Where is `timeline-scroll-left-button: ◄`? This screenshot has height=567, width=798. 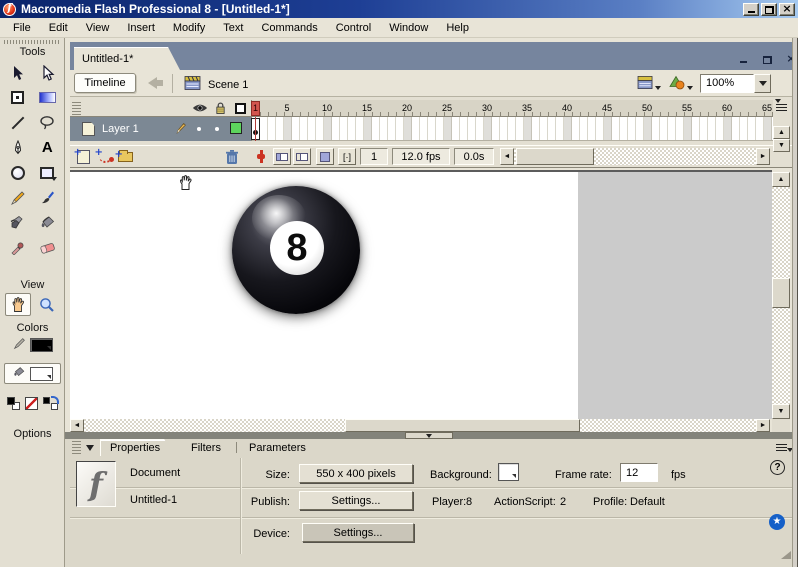 timeline-scroll-left-button: ◄ is located at coordinates (507, 156).